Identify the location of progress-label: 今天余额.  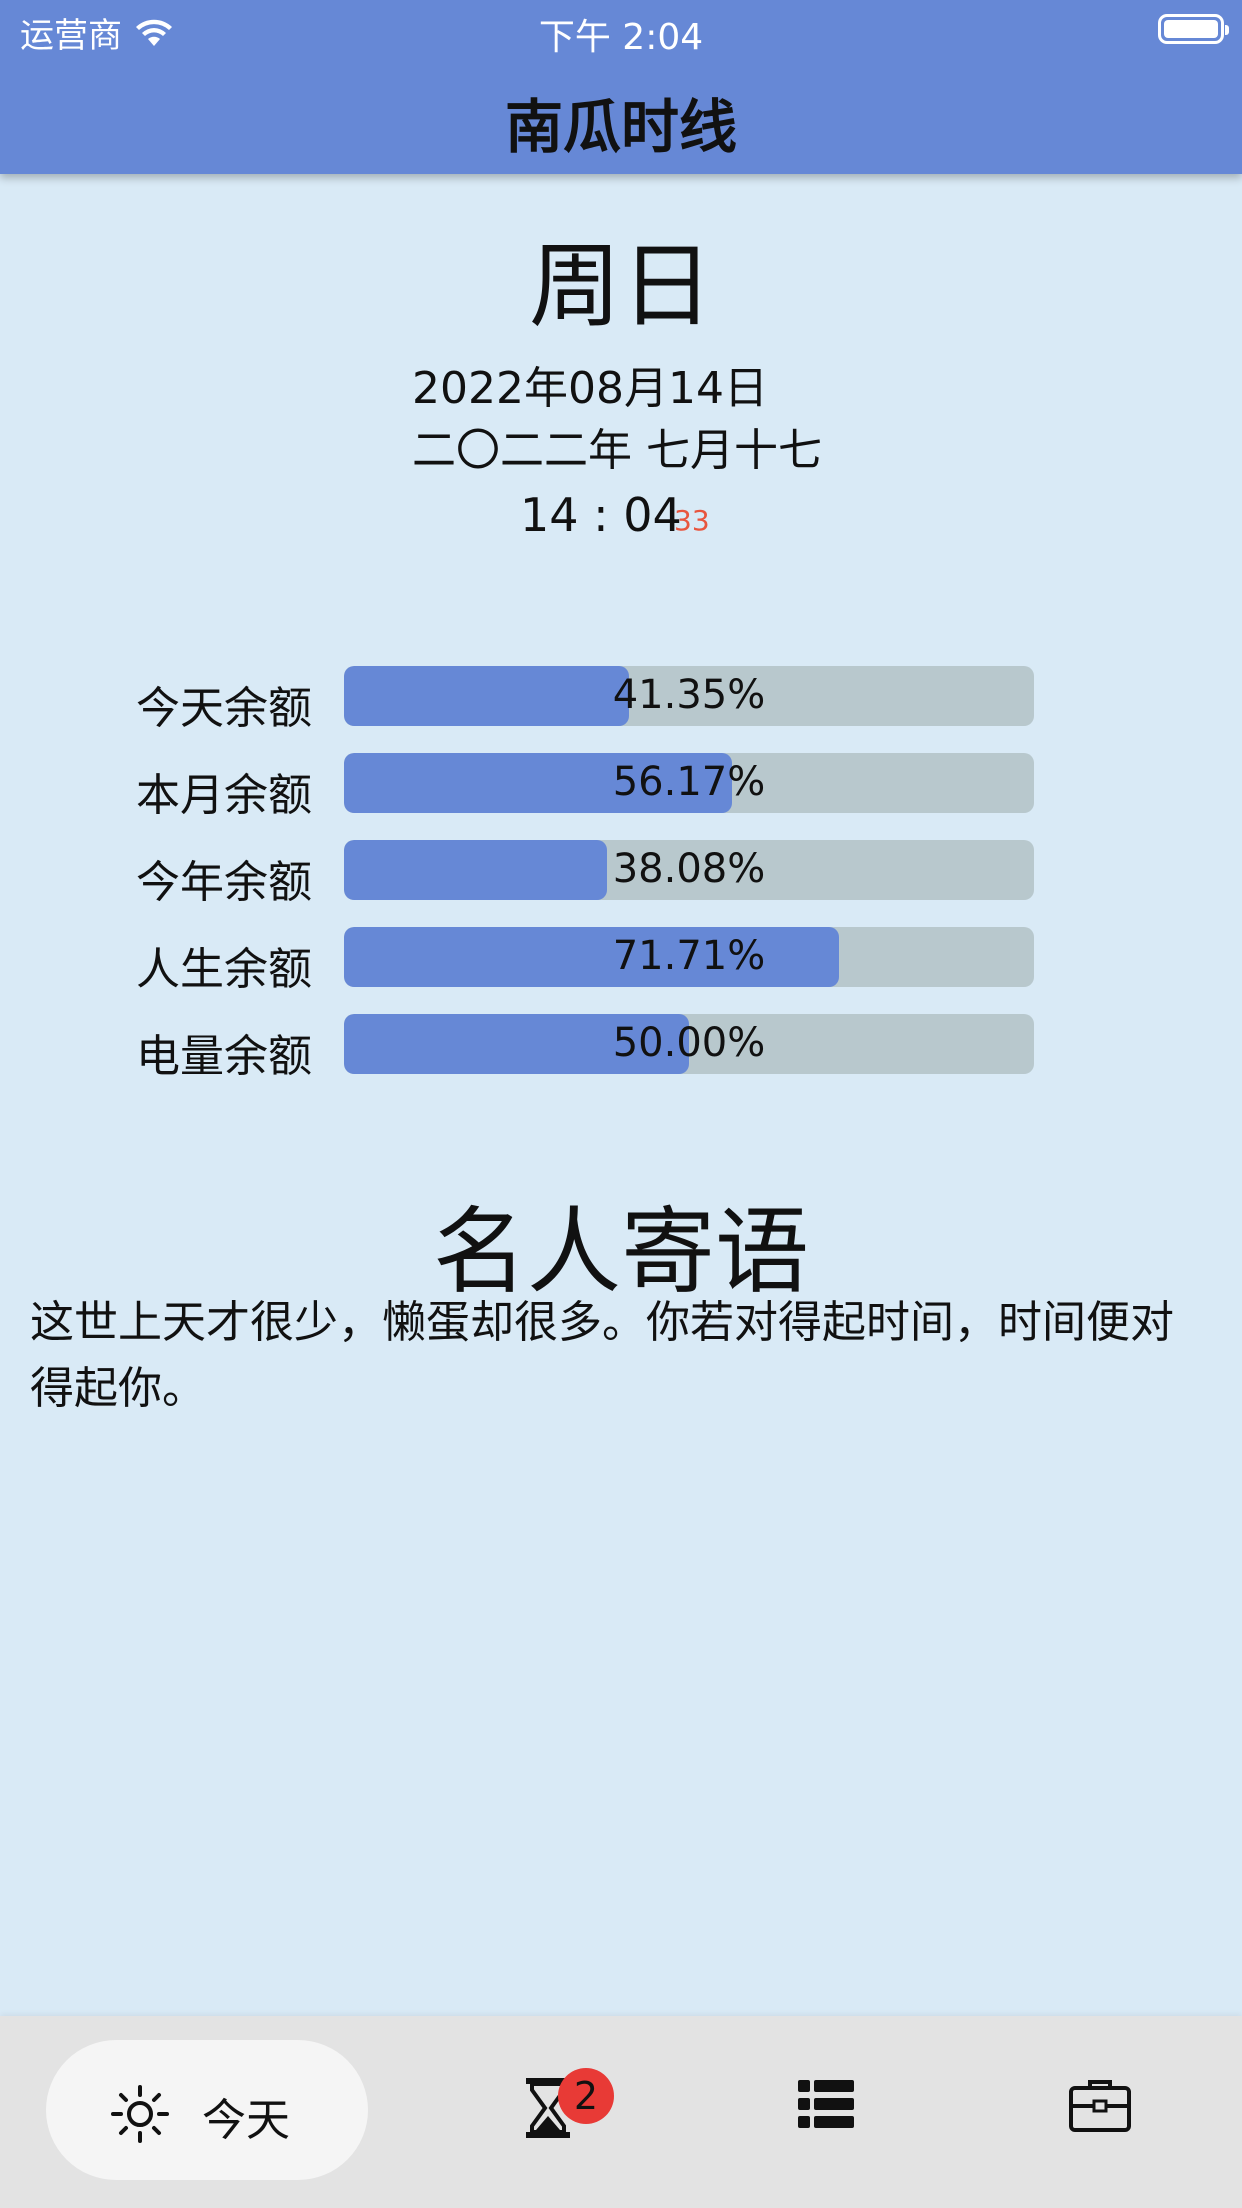
(224, 708).